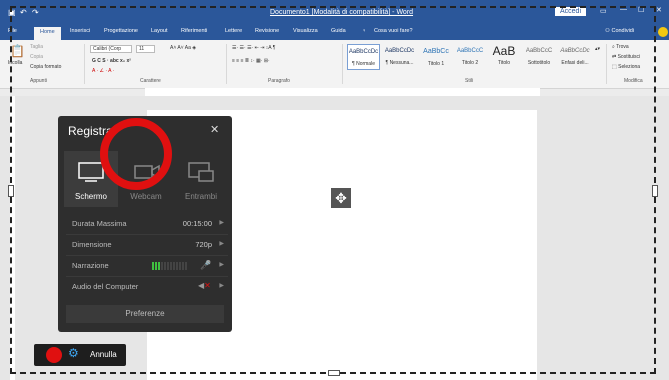 The height and width of the screenshot is (380, 669). Describe the element at coordinates (105, 286) in the screenshot. I see `setting-label: Audio del Computer` at that location.